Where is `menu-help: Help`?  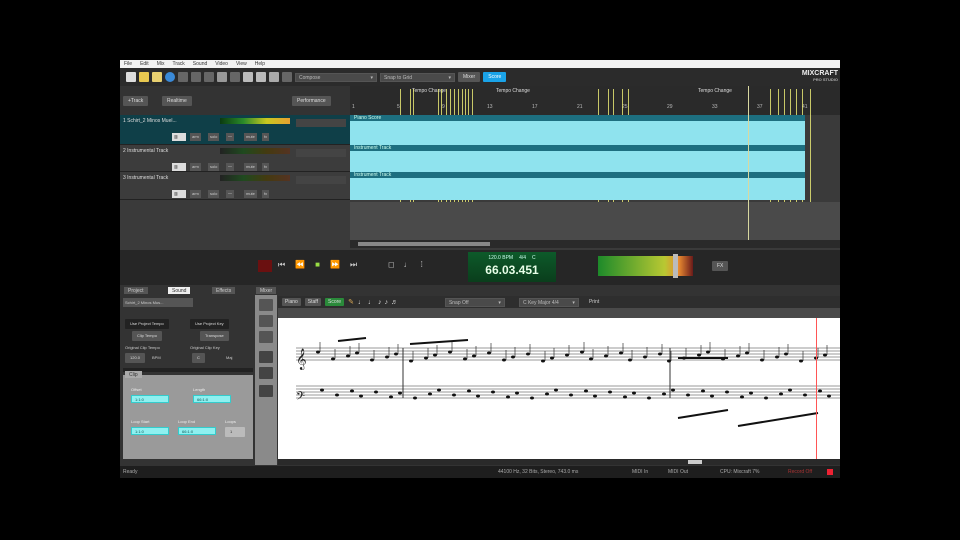 menu-help: Help is located at coordinates (260, 64).